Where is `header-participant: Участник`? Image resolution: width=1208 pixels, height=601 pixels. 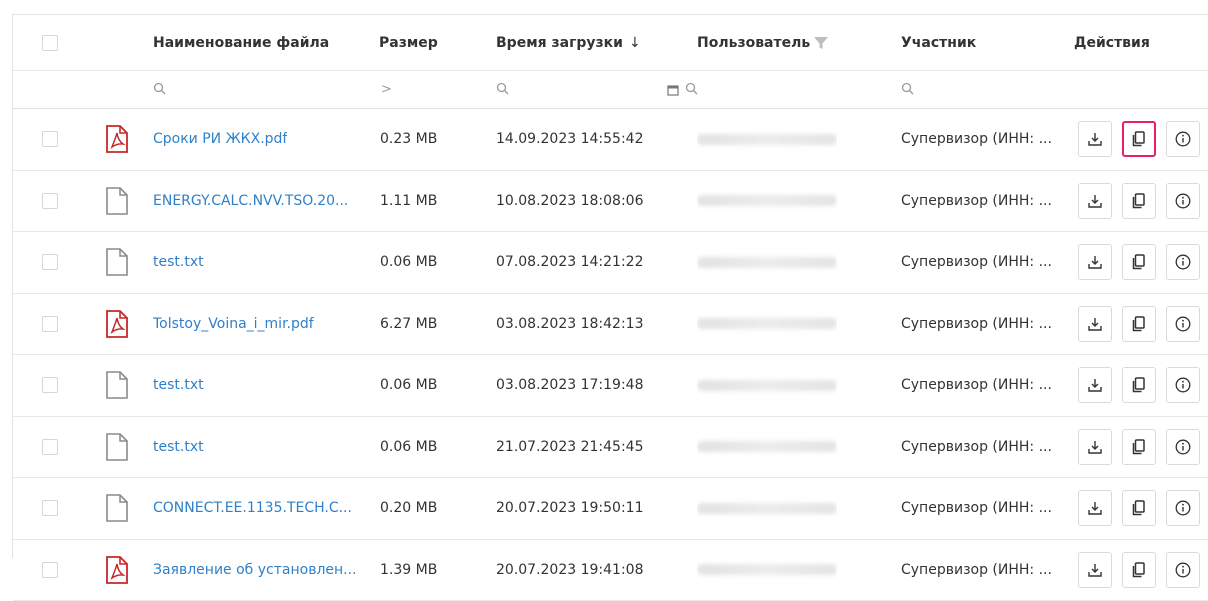
header-participant: Участник is located at coordinates (938, 42).